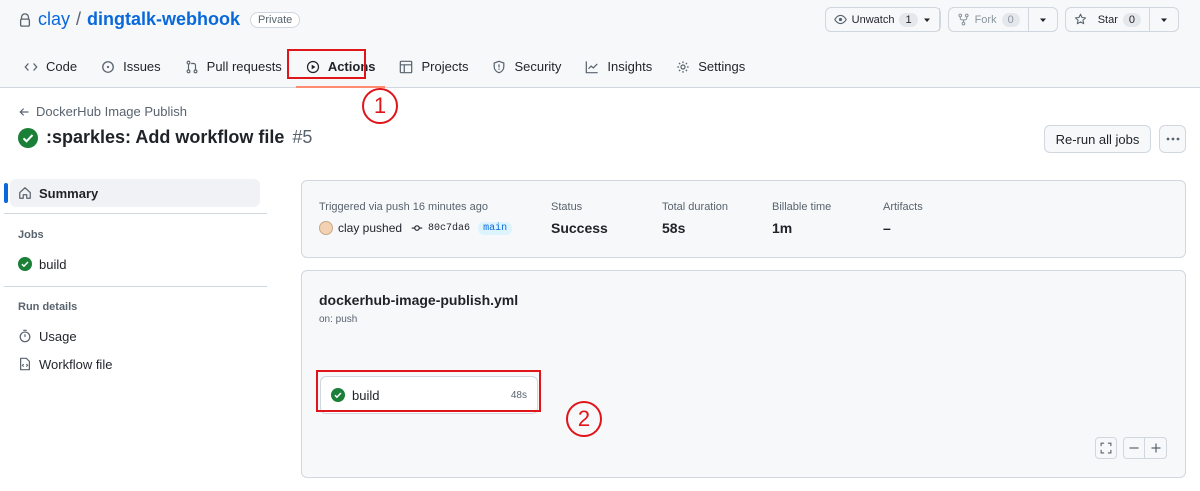  I want to click on star-button-group: Star 0, so click(1121, 19).